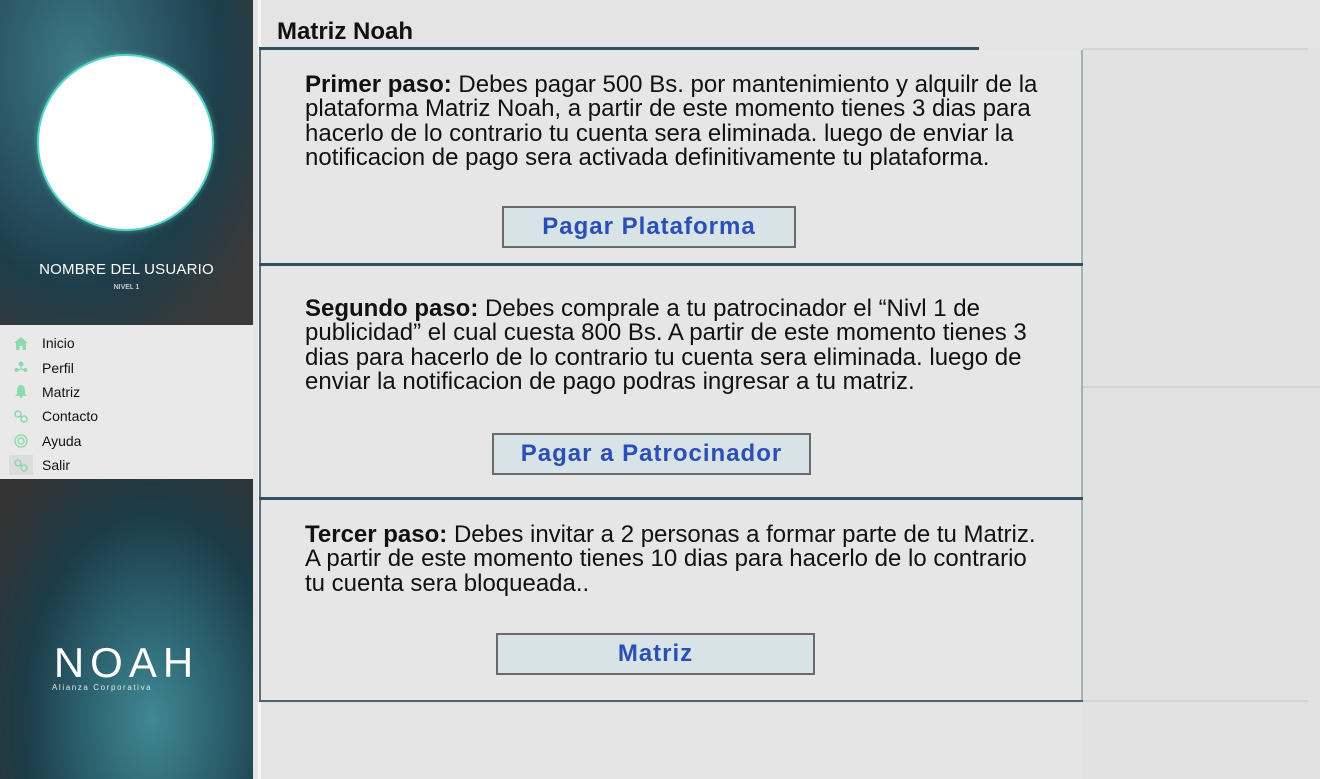 The width and height of the screenshot is (1320, 779). What do you see at coordinates (655, 654) in the screenshot?
I see `matriz-button: Matriz` at bounding box center [655, 654].